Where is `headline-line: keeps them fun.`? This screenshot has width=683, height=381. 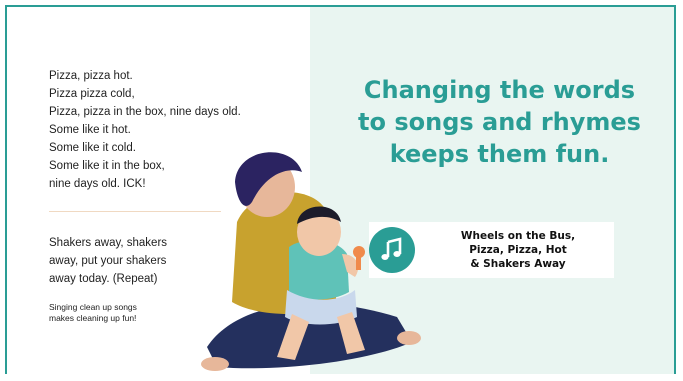 headline-line: keeps them fun. is located at coordinates (499, 154).